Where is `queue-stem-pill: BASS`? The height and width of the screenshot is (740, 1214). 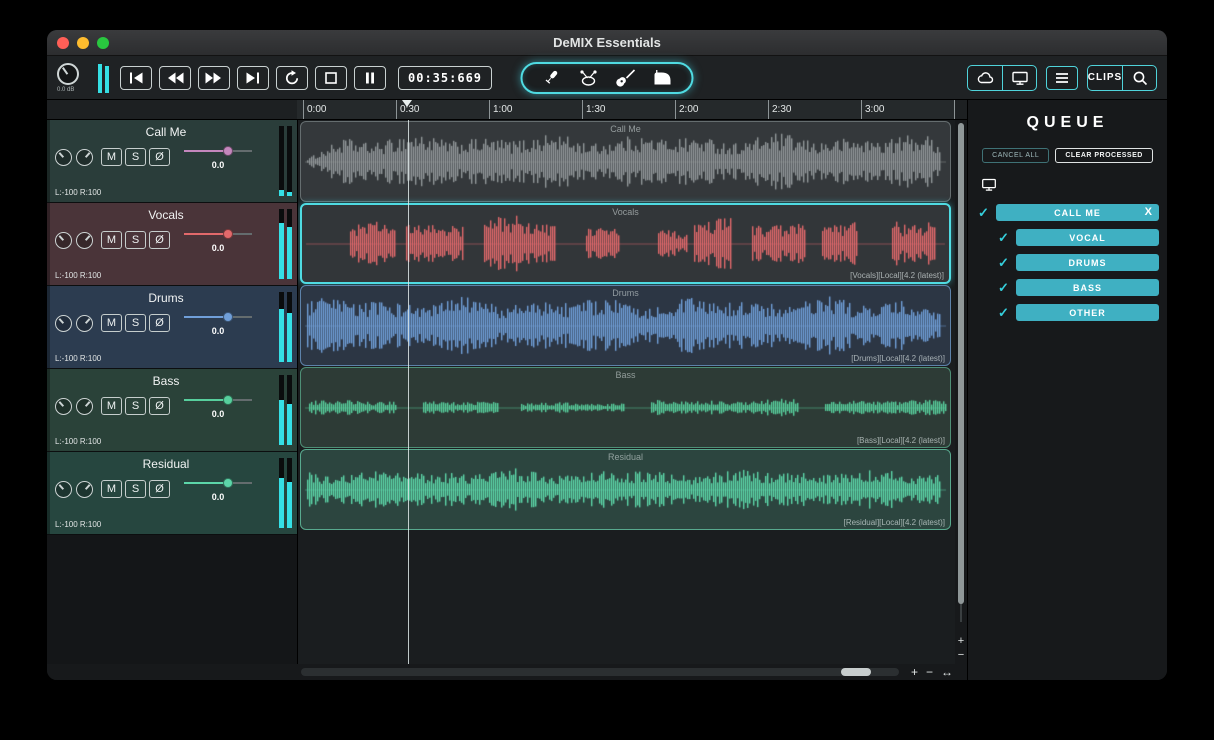
queue-stem-pill: BASS is located at coordinates (1087, 287).